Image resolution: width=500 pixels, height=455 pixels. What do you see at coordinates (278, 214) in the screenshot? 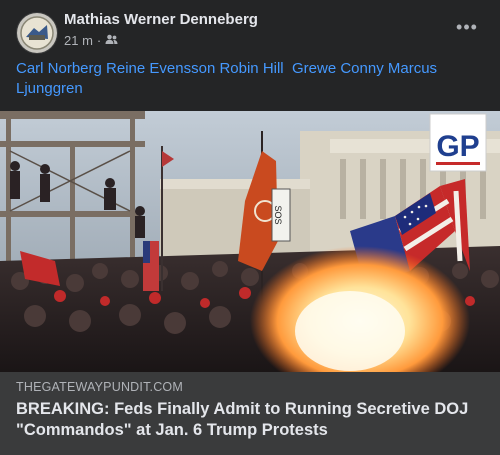
I see `protest-sign-text: SOS` at bounding box center [278, 214].